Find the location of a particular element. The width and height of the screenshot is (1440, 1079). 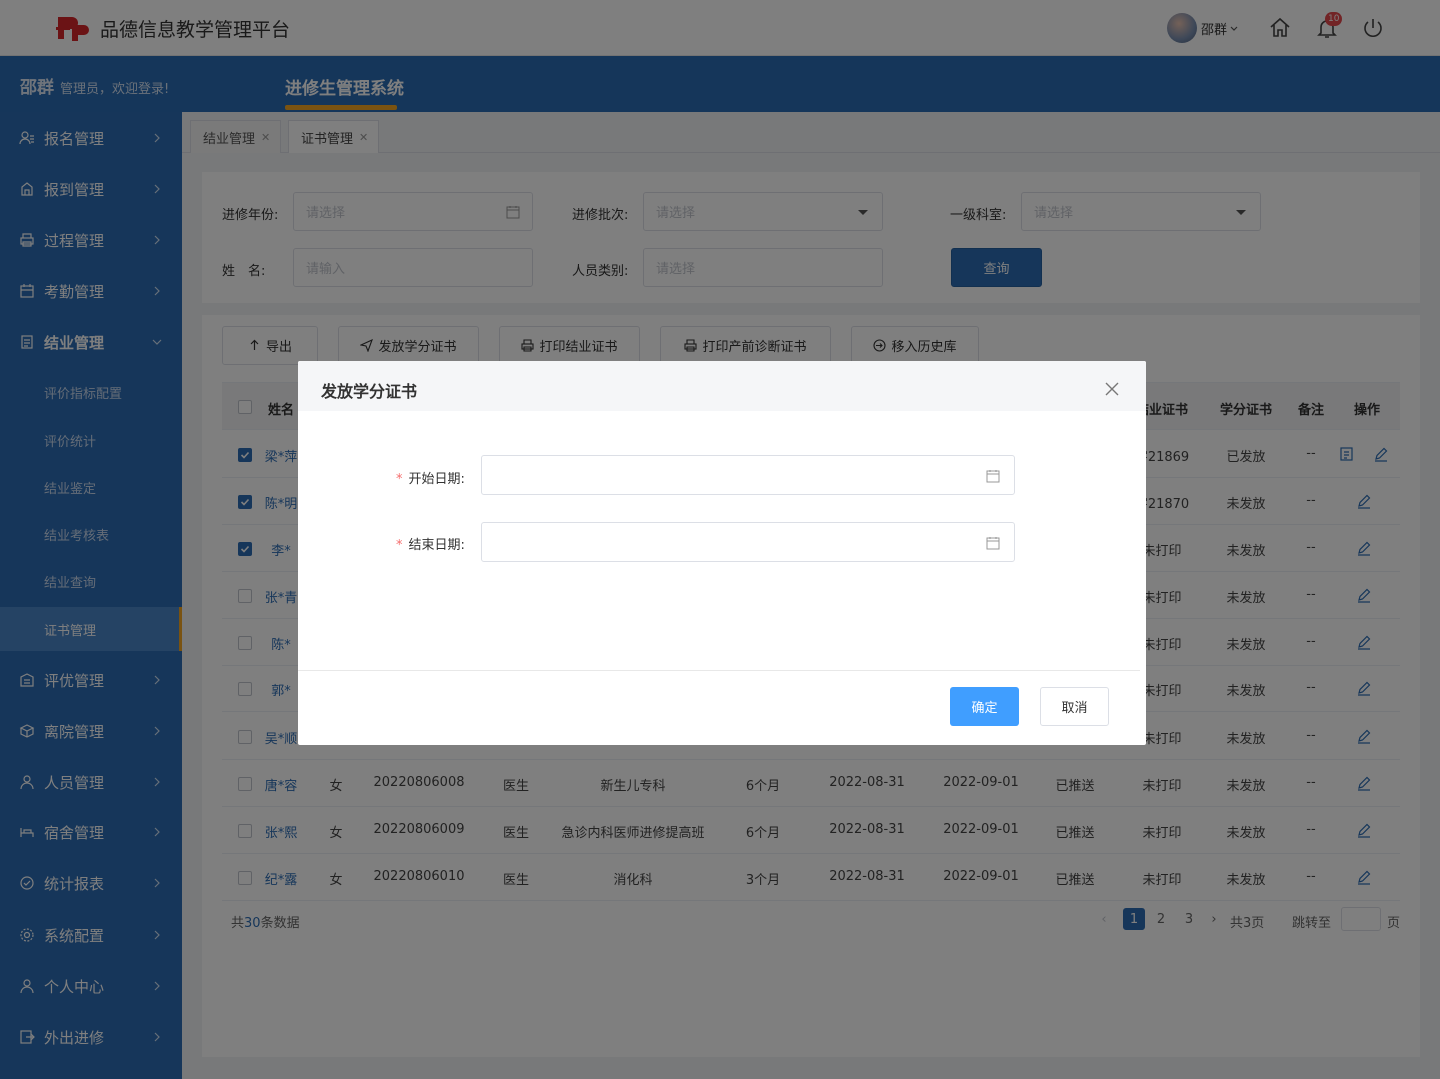

end-date-label: * 结束日期: is located at coordinates (430, 543).